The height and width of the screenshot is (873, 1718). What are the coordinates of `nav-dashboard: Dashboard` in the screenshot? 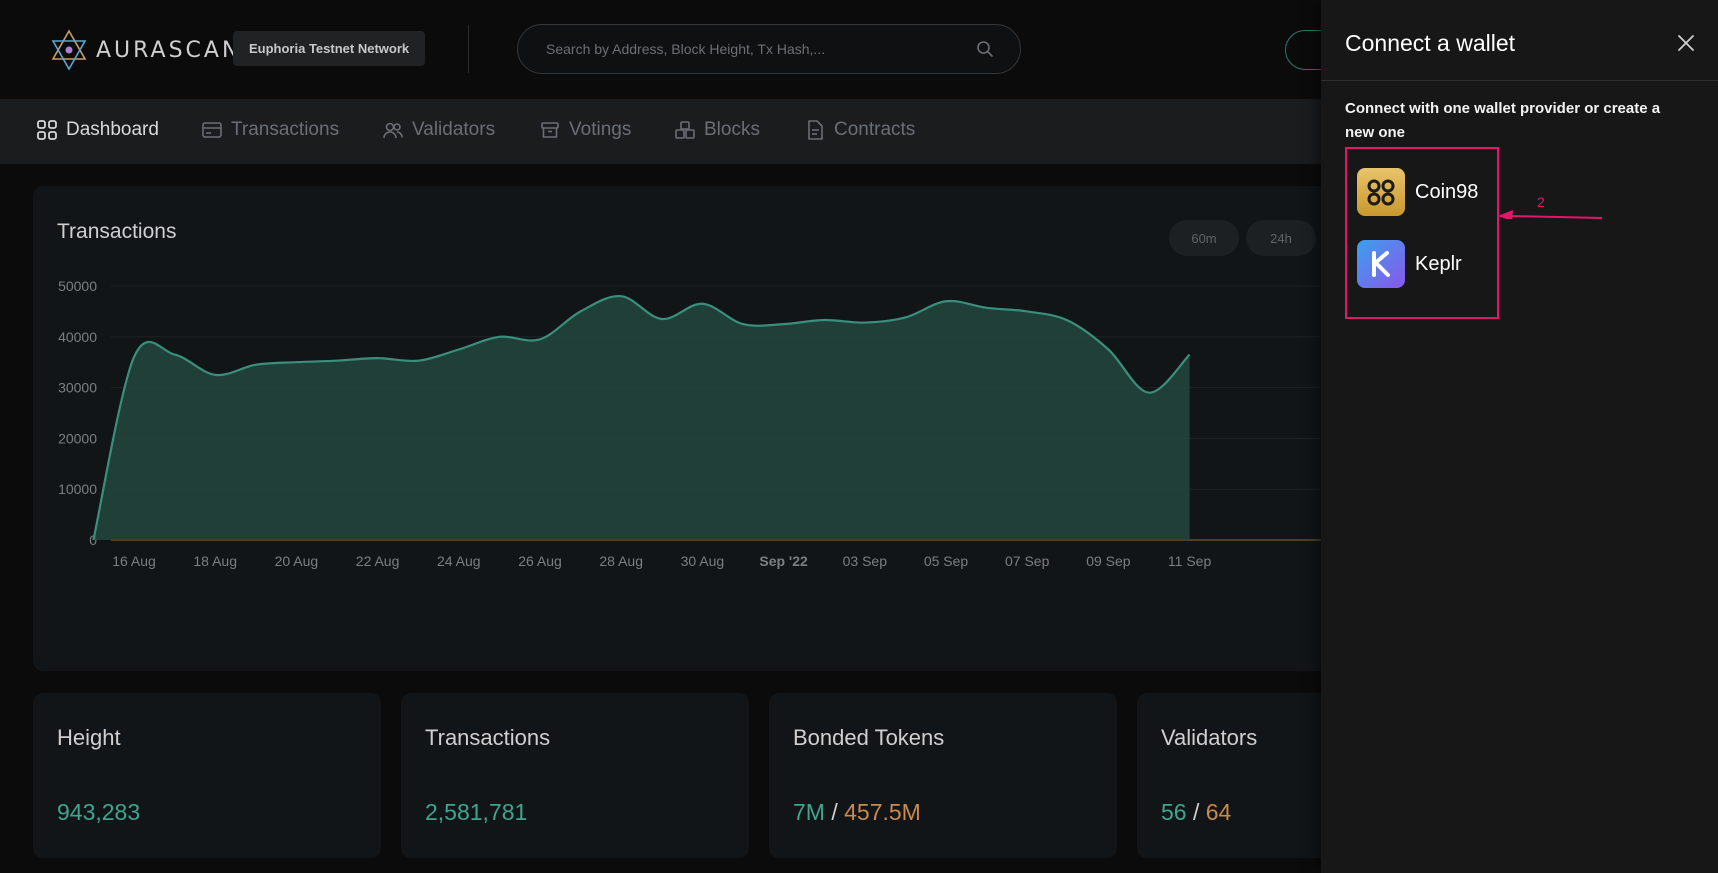 It's located at (97, 130).